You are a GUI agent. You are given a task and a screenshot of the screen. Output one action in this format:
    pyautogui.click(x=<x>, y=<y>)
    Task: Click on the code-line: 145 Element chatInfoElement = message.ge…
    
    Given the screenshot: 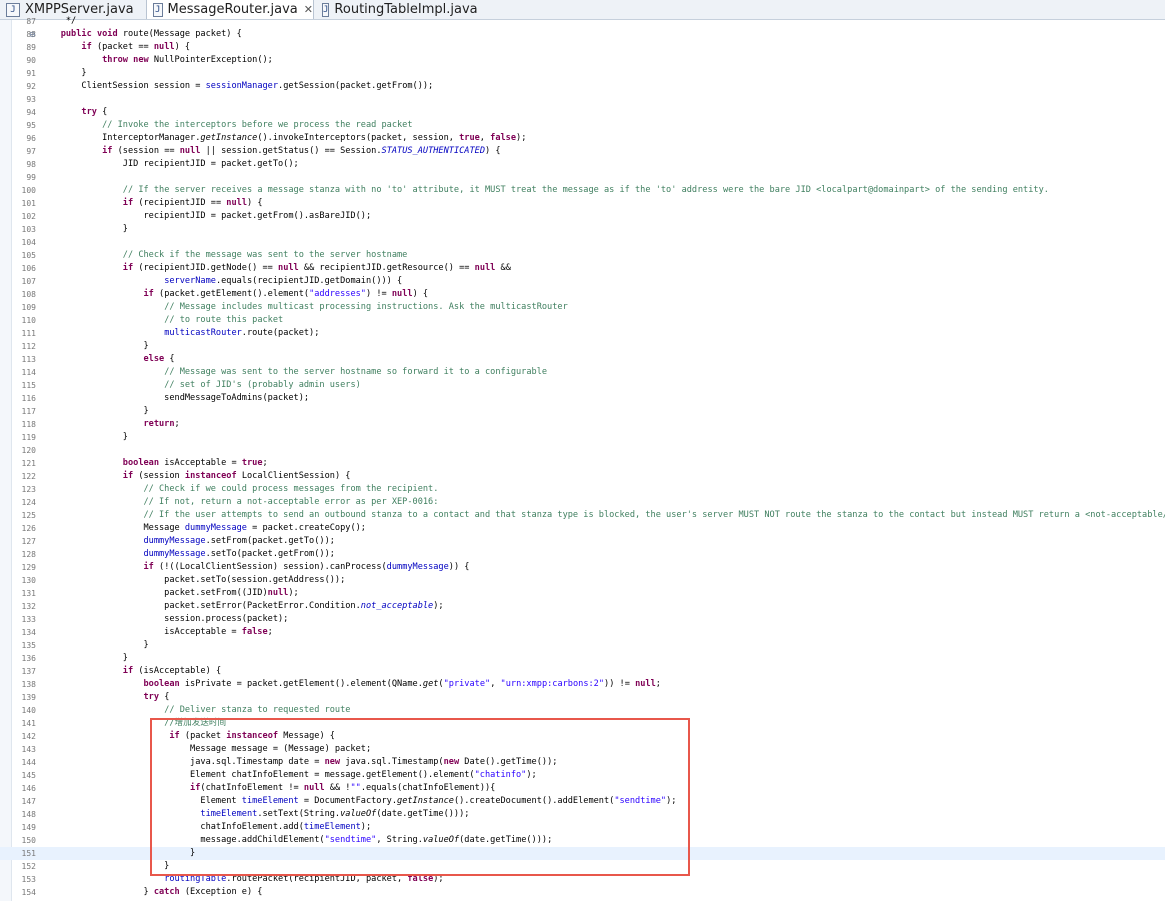 What is the action you would take?
    pyautogui.click(x=582, y=775)
    